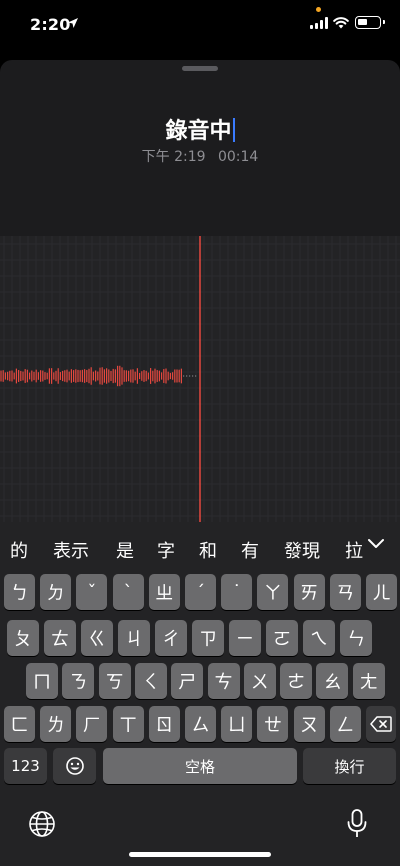 The height and width of the screenshot is (866, 400). What do you see at coordinates (319, 23) in the screenshot?
I see `cellular-signal-icon` at bounding box center [319, 23].